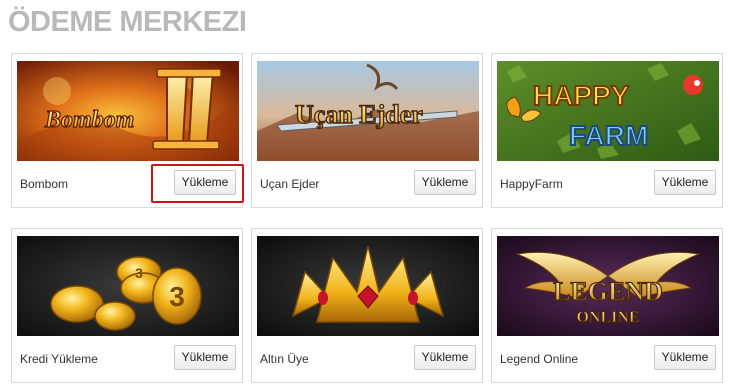 This screenshot has height=392, width=730. I want to click on card-name: Legend Online, so click(539, 359).